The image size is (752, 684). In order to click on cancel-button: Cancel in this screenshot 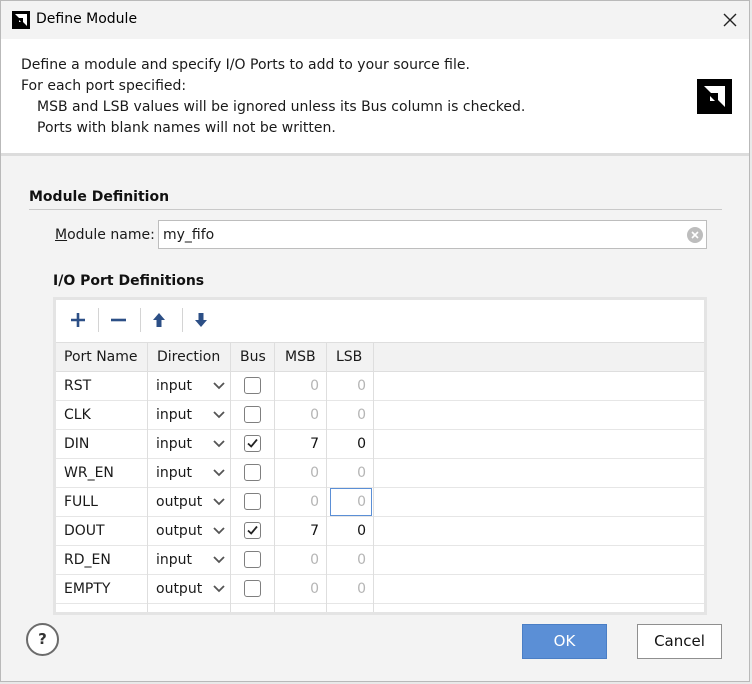, I will do `click(679, 641)`.